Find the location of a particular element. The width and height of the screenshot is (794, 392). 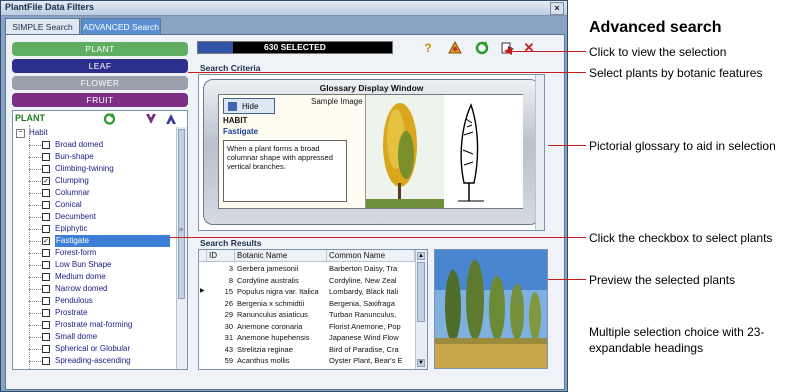

tree-scroll-thumb is located at coordinates (181, 214).